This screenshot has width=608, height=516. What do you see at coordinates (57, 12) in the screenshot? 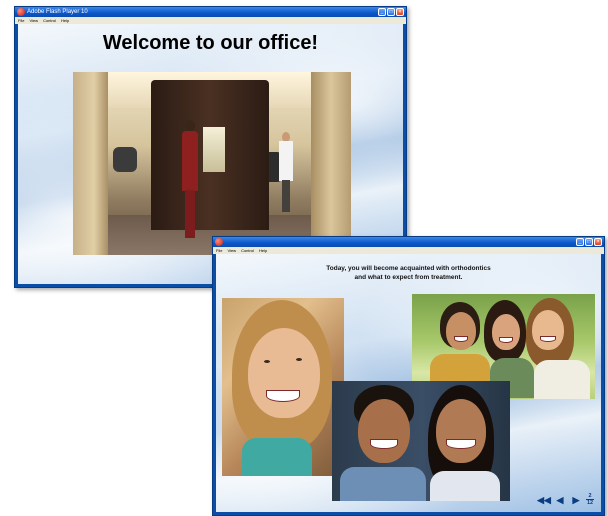
I see `window-title: Adobe Flash Player 10` at bounding box center [57, 12].